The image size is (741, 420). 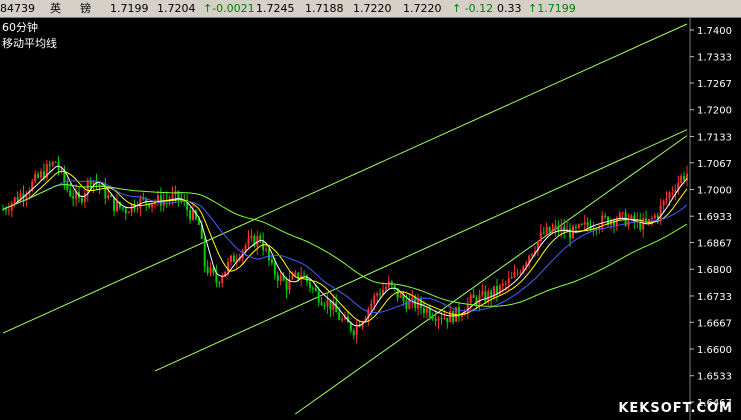 What do you see at coordinates (714, 111) in the screenshot?
I see `y-tick-label: 1.7200` at bounding box center [714, 111].